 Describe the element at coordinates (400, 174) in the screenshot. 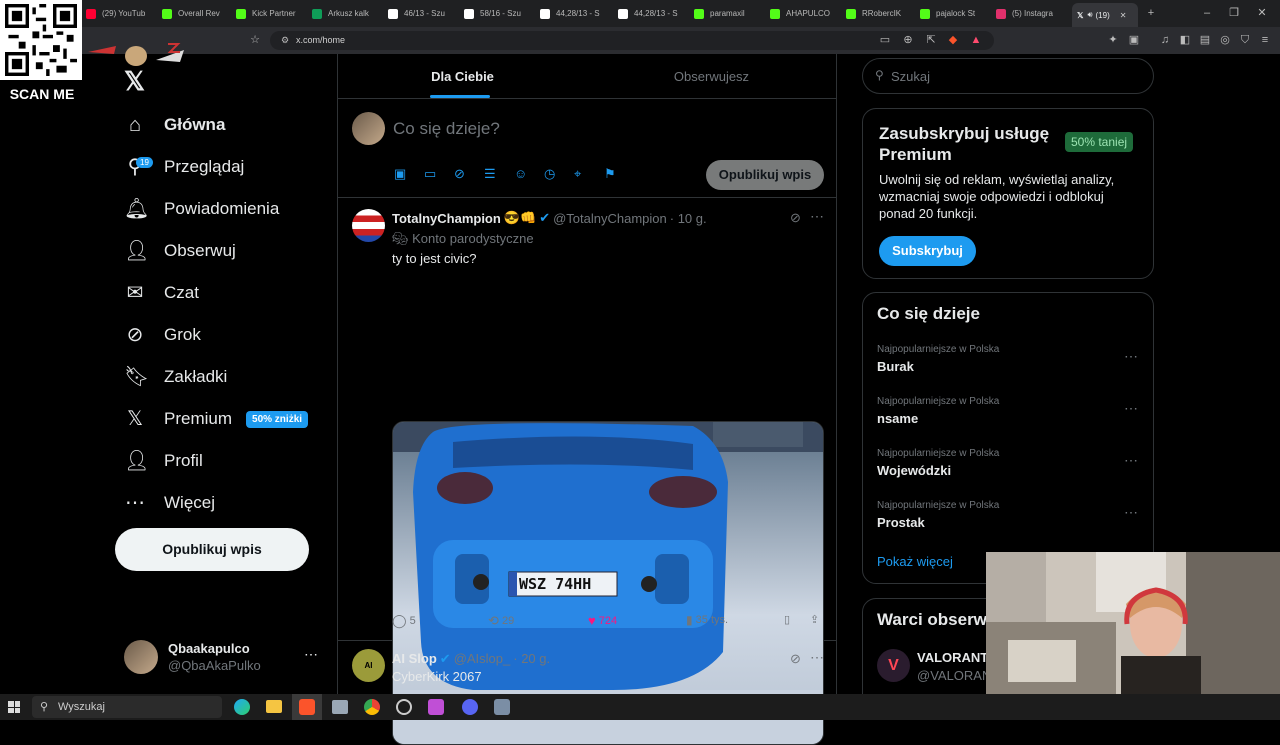

I see `image-icon: ▣` at that location.